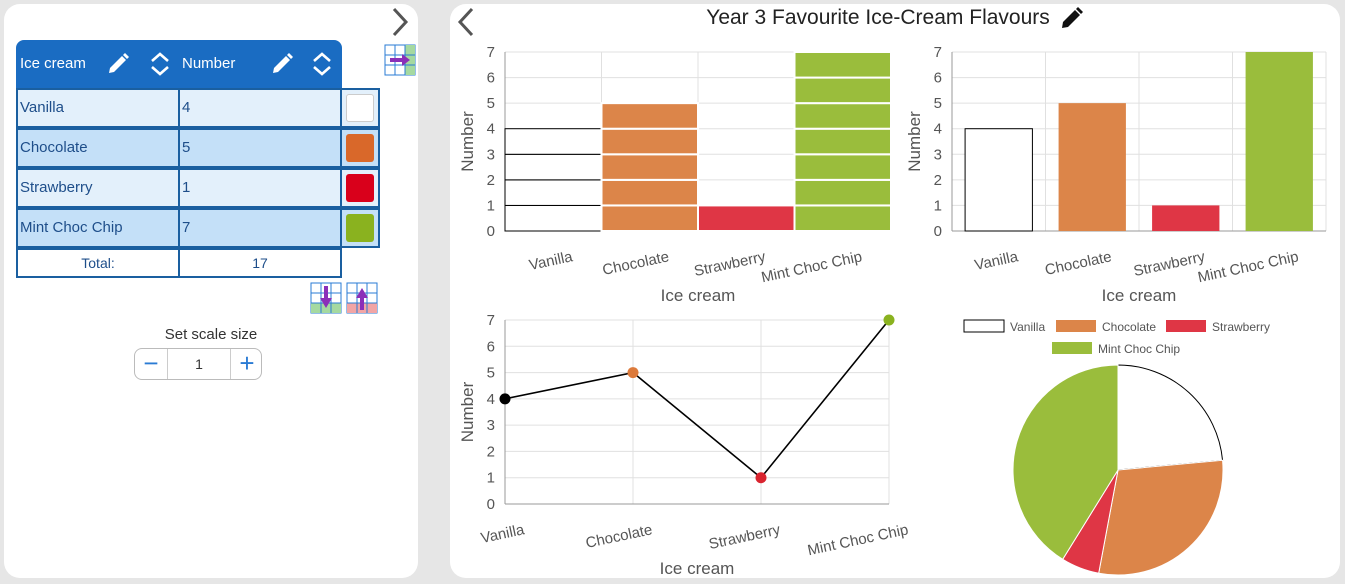  Describe the element at coordinates (260, 263) in the screenshot. I see `total-value: 17` at that location.